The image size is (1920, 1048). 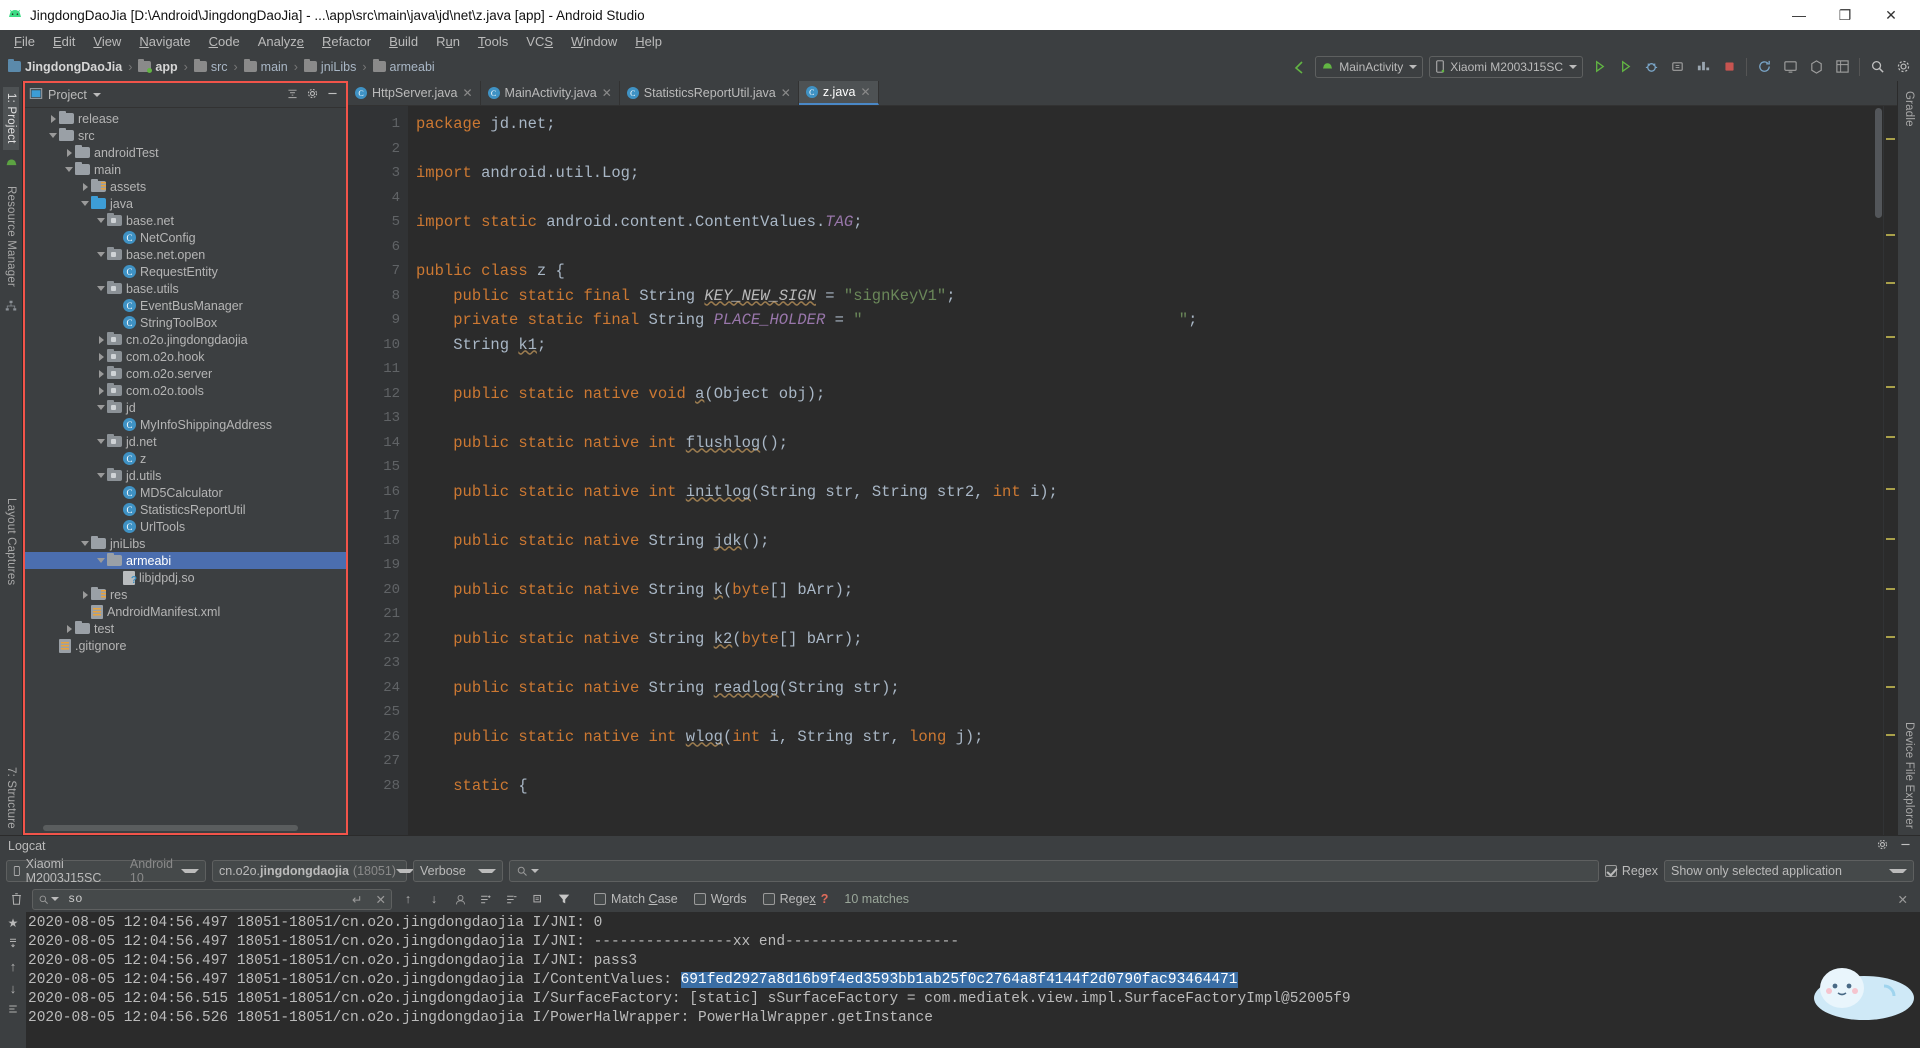 What do you see at coordinates (493, 41) in the screenshot?
I see `menu-item-tools: Tools` at bounding box center [493, 41].